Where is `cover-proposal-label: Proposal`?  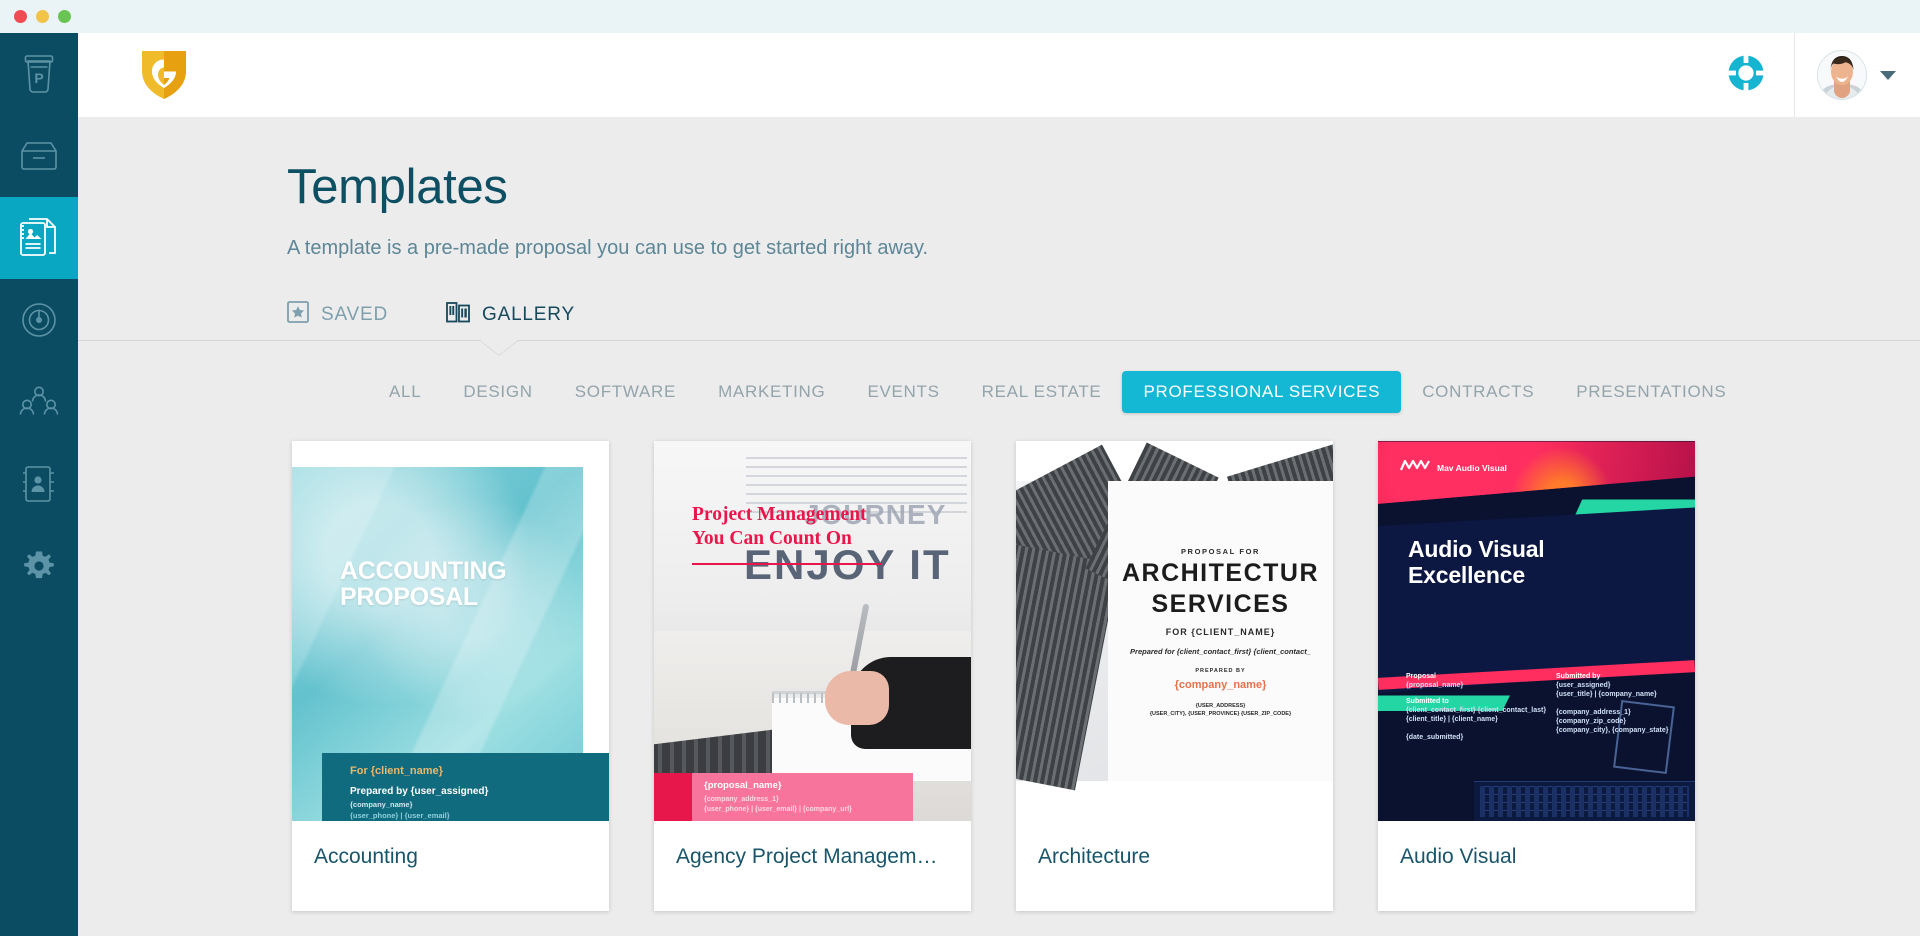 cover-proposal-label: Proposal is located at coordinates (1421, 677).